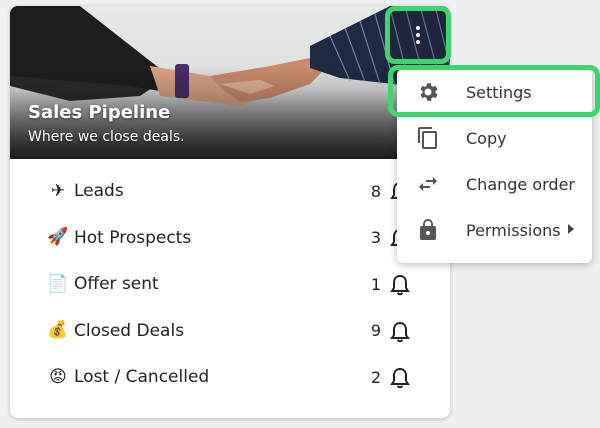  What do you see at coordinates (513, 230) in the screenshot?
I see `menu-item-label: Permissions` at bounding box center [513, 230].